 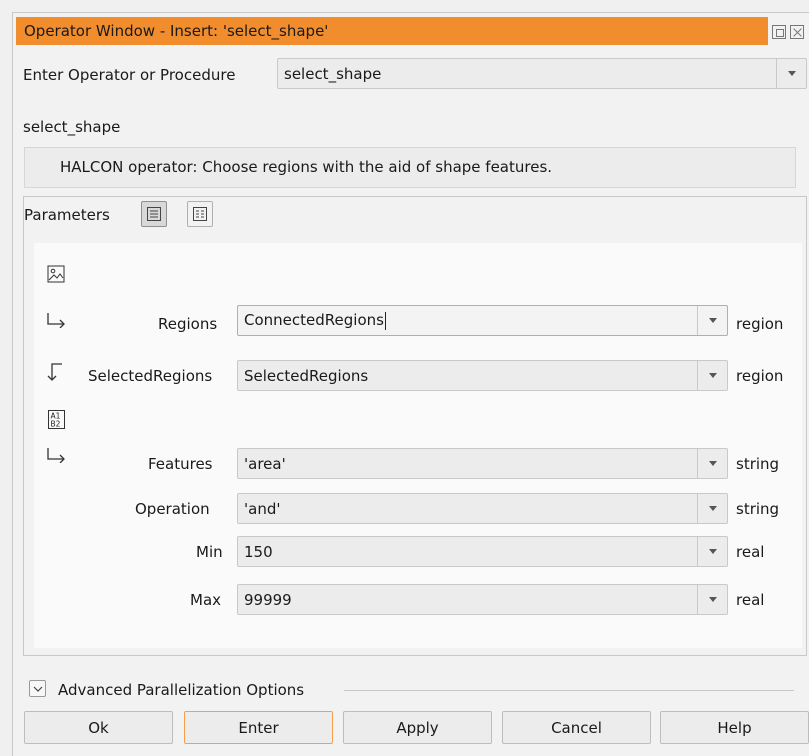 What do you see at coordinates (467, 552) in the screenshot?
I see `param-min-value: 150` at bounding box center [467, 552].